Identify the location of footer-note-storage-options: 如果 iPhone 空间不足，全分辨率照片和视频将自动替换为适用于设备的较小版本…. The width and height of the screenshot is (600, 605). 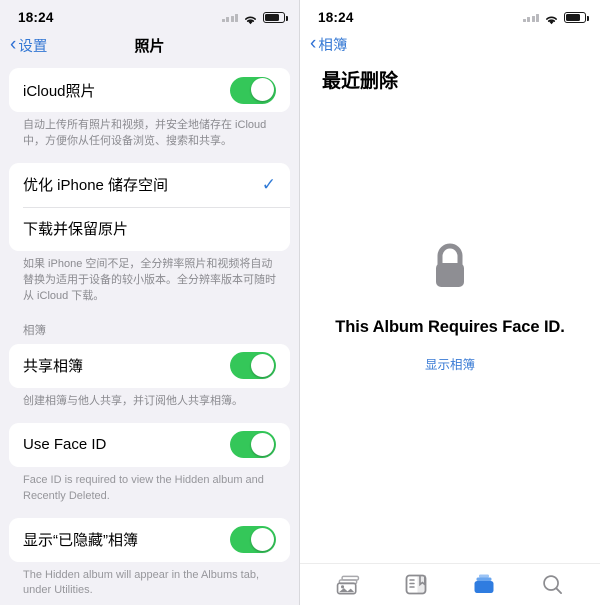
(149, 279).